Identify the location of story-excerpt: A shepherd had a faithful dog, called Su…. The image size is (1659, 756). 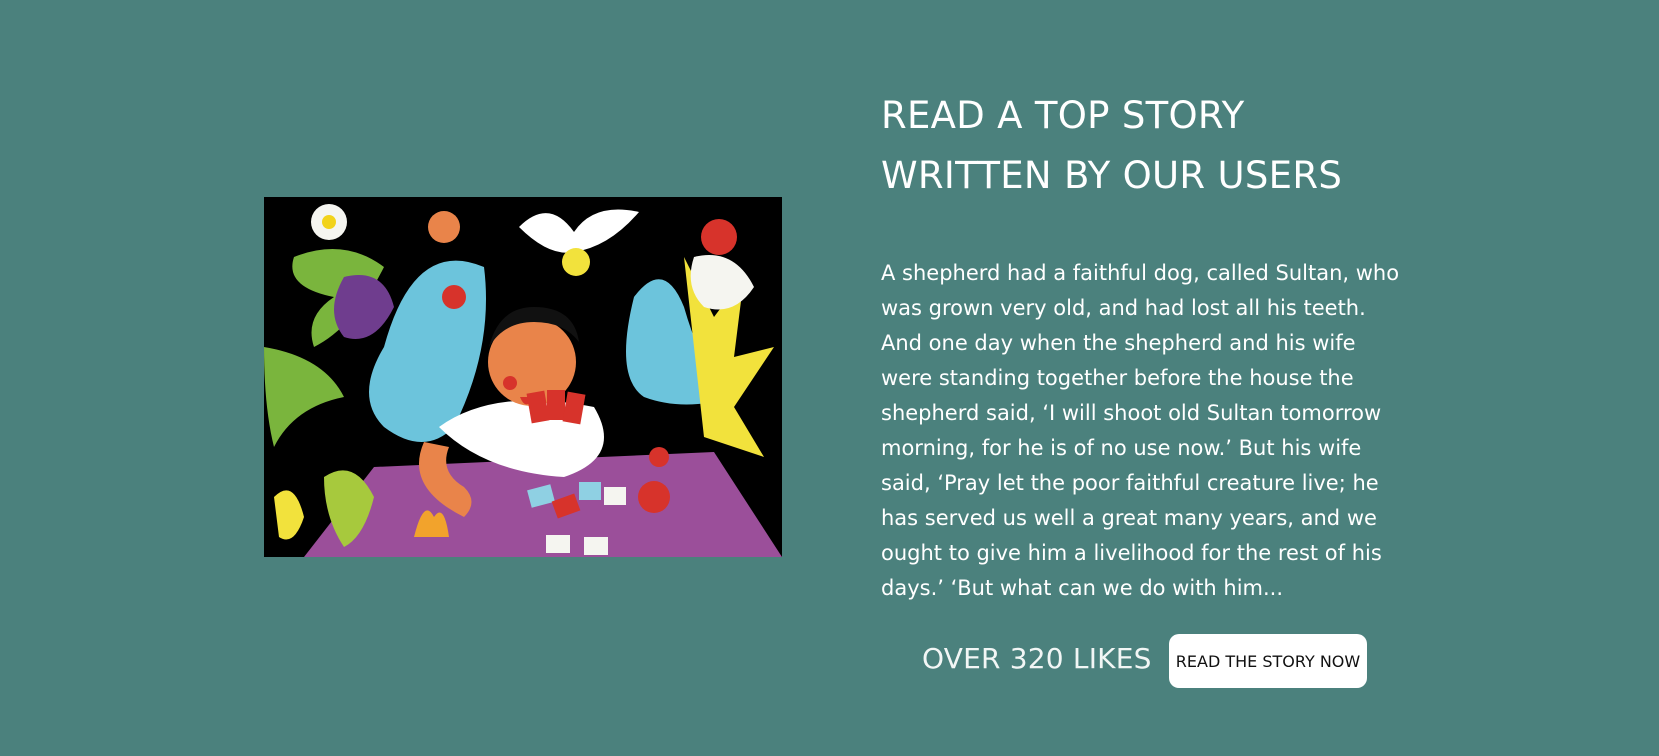
(1140, 430).